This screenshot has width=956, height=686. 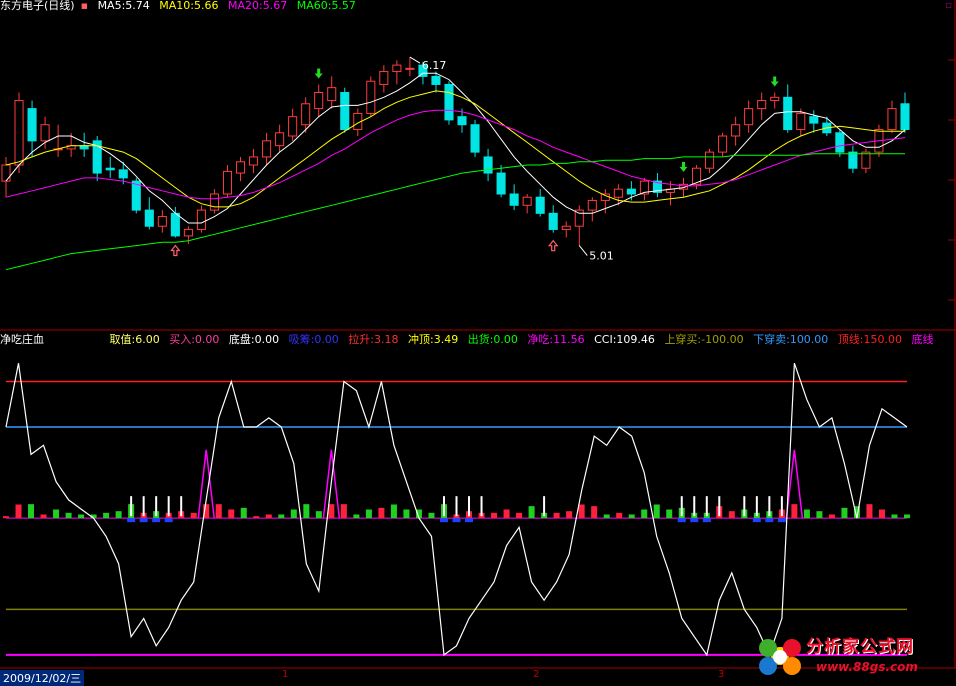 What do you see at coordinates (536, 674) in the screenshot?
I see `month-mark-2: 2` at bounding box center [536, 674].